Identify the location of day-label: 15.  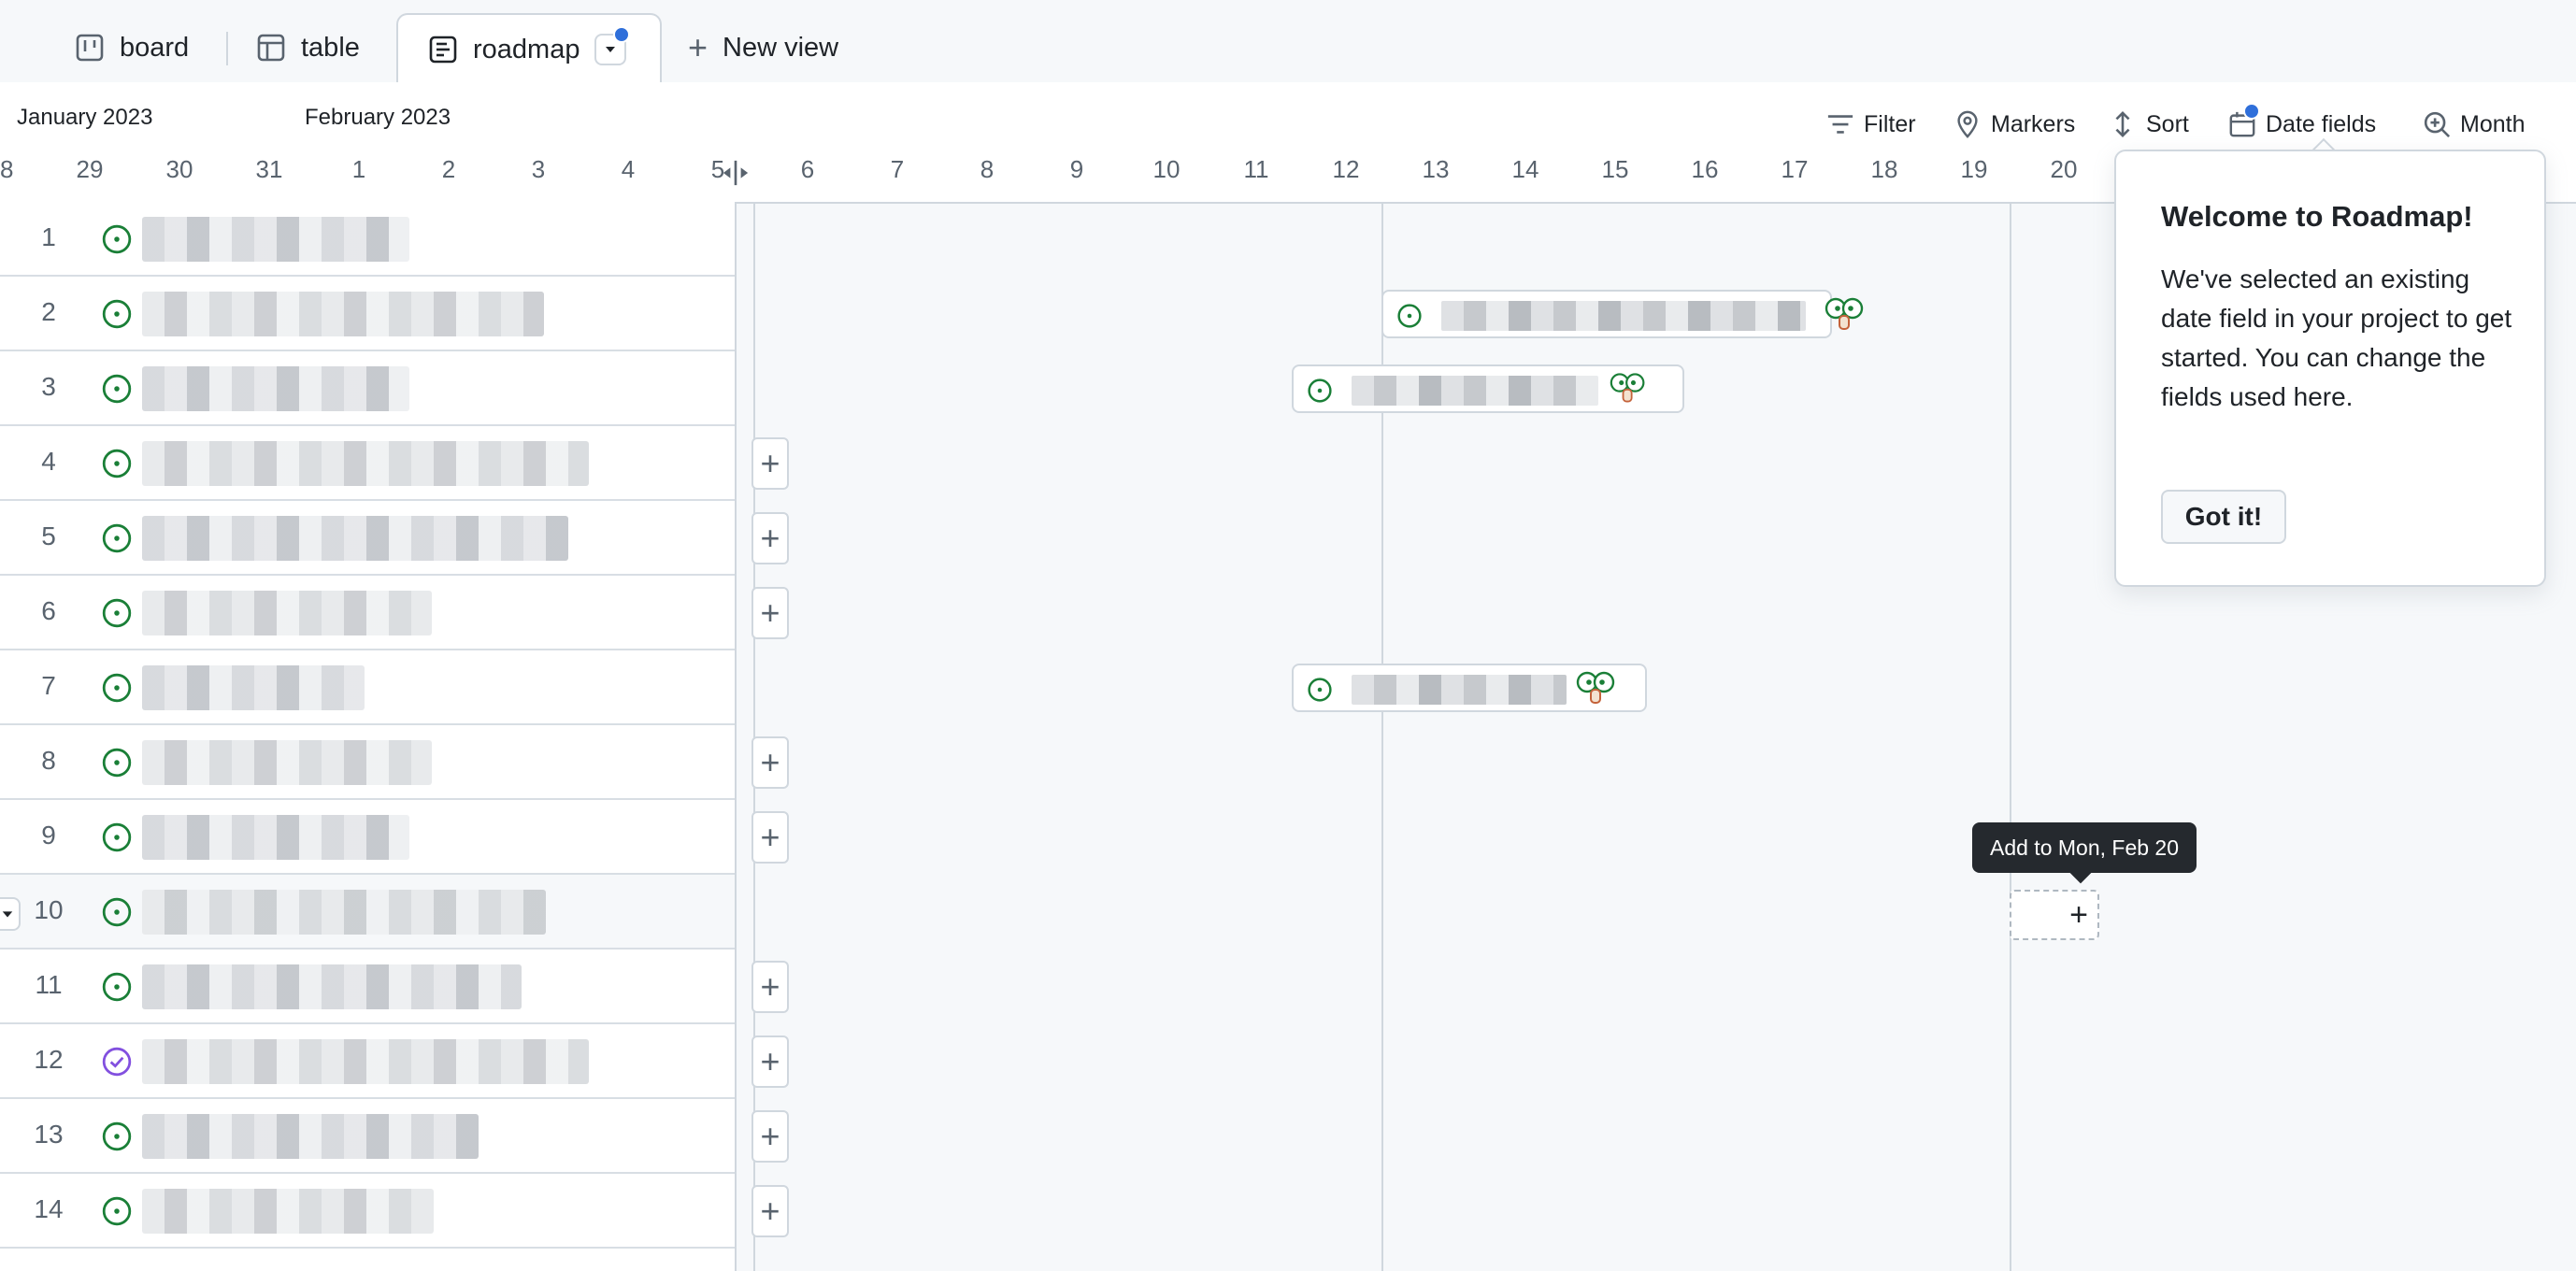
(1615, 169).